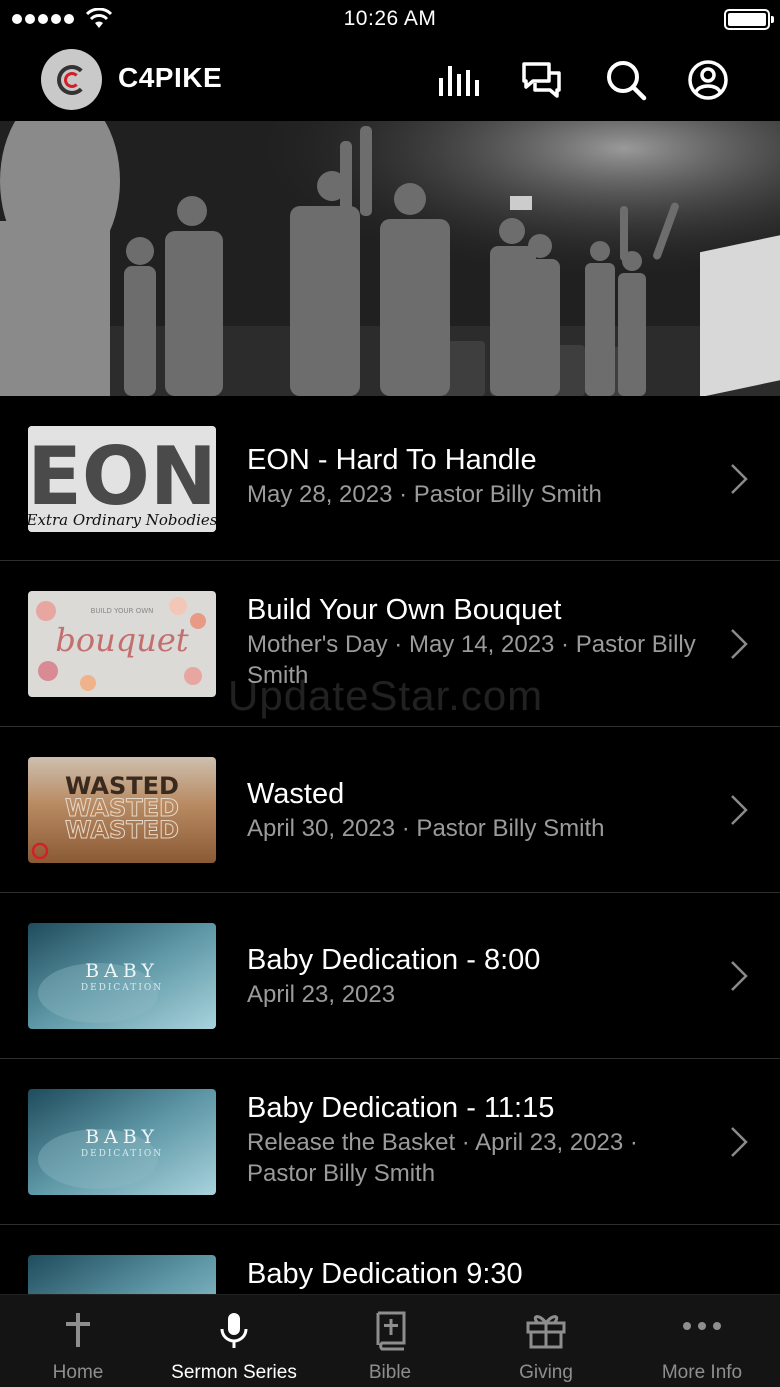  I want to click on tab-sermon-series: Sermon Series, so click(234, 1341).